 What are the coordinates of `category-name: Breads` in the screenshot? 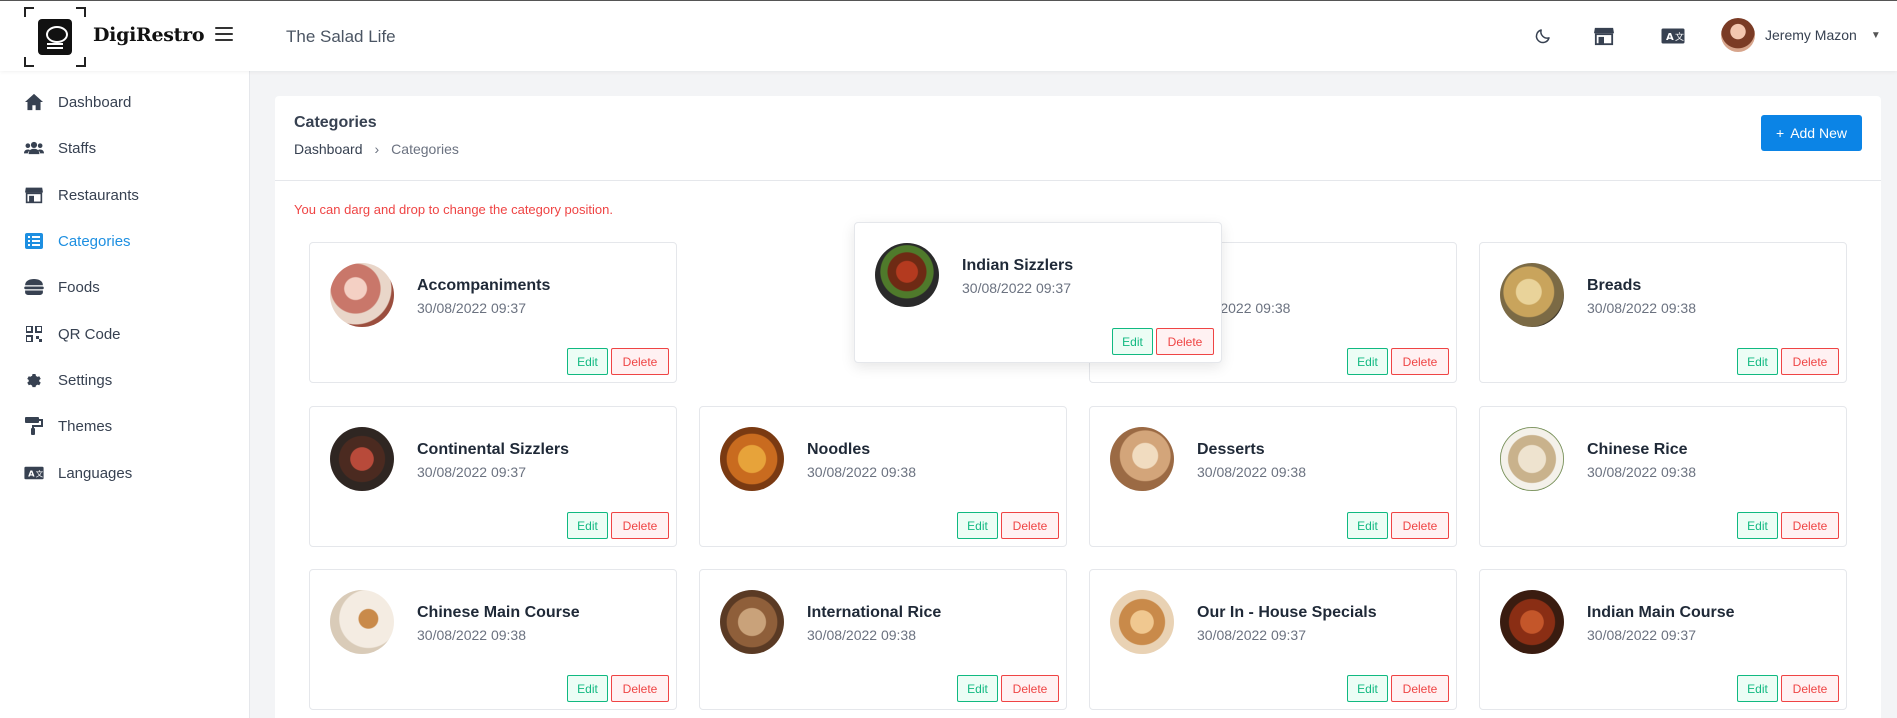 It's located at (1614, 285).